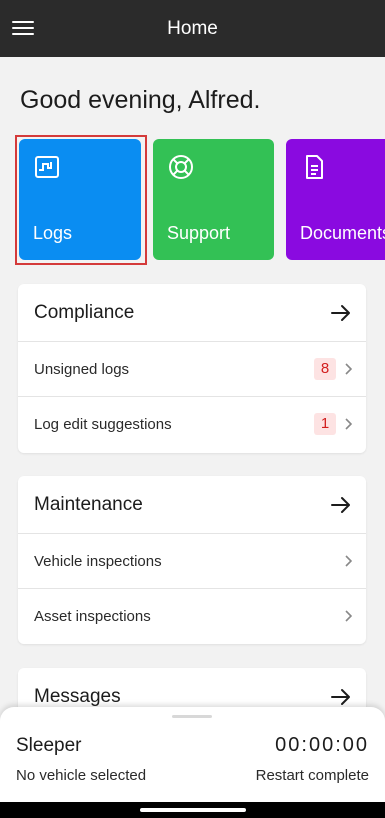 The height and width of the screenshot is (818, 385). I want to click on compliance-title: Compliance, so click(84, 312).